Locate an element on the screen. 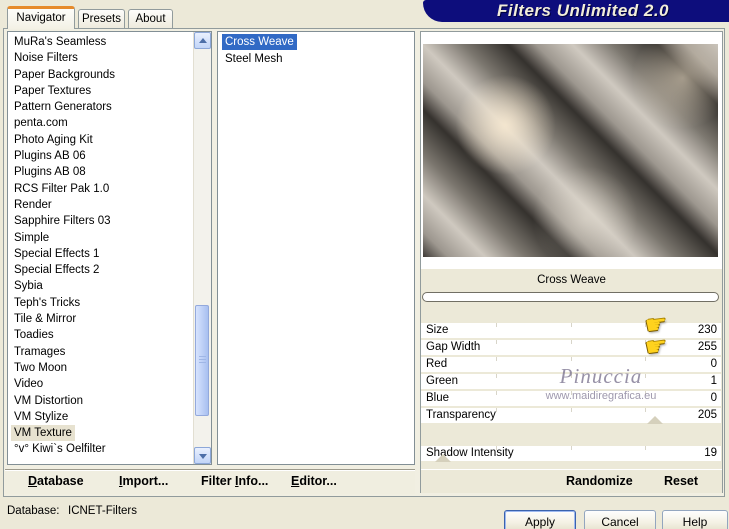 Image resolution: width=729 pixels, height=529 pixels. tab-navigator-label: Navigator is located at coordinates (41, 18).